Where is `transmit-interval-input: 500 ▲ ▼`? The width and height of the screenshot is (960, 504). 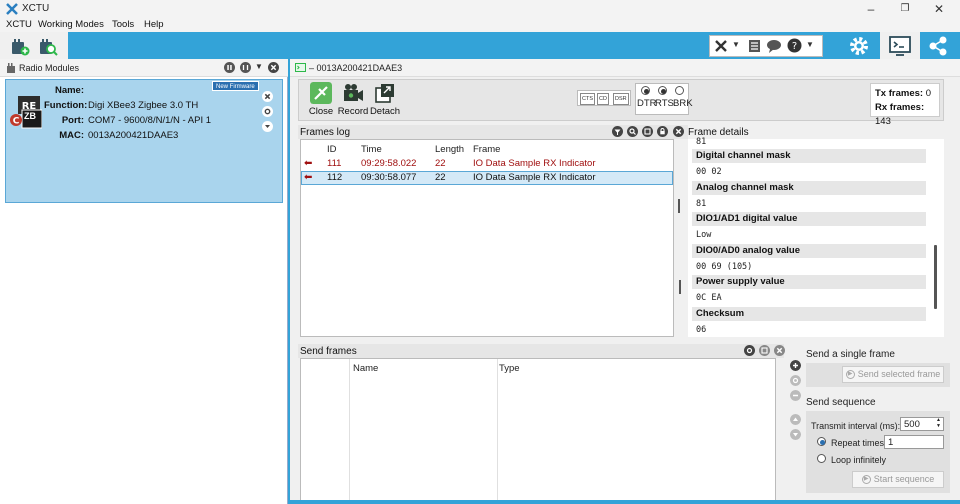
transmit-interval-input: 500 ▲ ▼ is located at coordinates (922, 424).